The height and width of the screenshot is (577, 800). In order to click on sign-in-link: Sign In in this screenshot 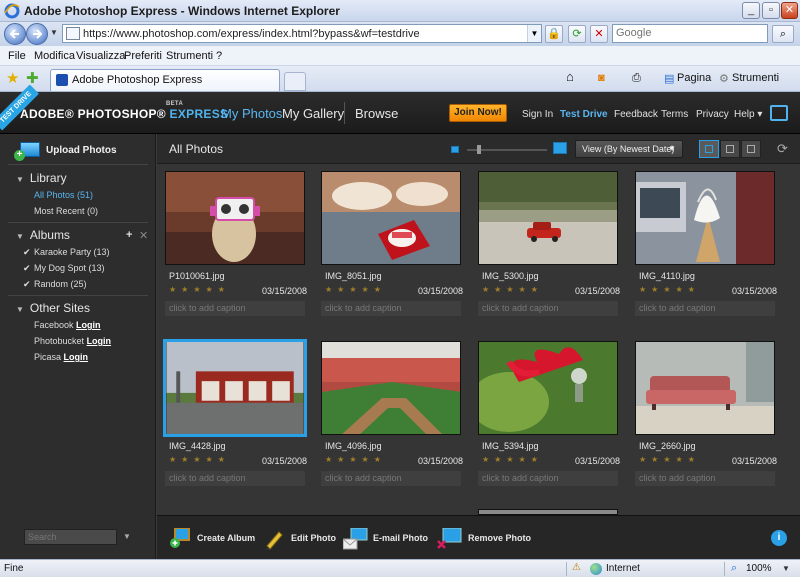, I will do `click(537, 114)`.